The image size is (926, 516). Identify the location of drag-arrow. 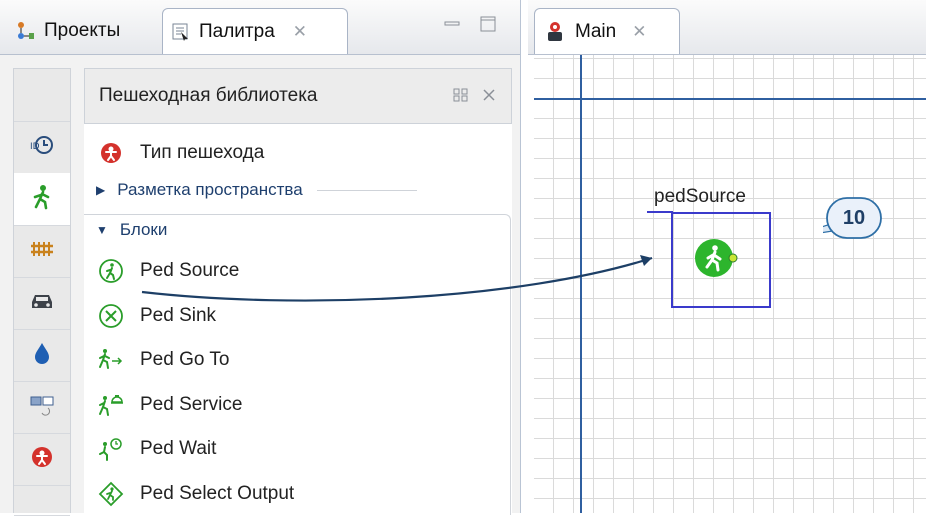
(397, 278).